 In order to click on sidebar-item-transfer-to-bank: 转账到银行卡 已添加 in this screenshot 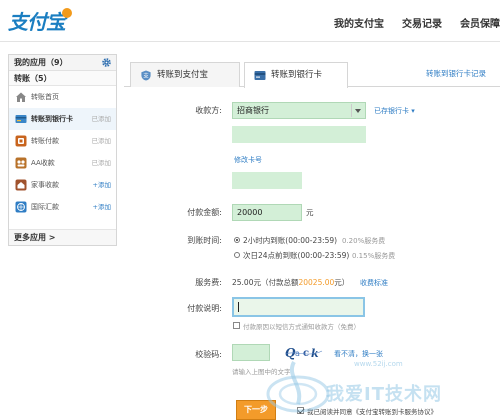, I will do `click(62, 119)`.